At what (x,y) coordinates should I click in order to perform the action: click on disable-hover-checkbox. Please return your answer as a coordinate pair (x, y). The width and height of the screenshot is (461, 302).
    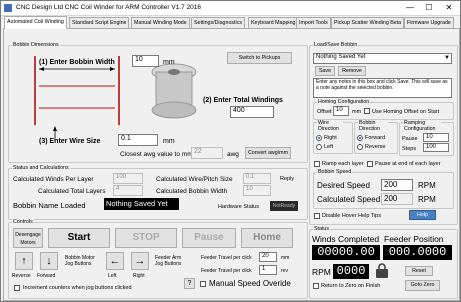
    Looking at the image, I should click on (317, 216).